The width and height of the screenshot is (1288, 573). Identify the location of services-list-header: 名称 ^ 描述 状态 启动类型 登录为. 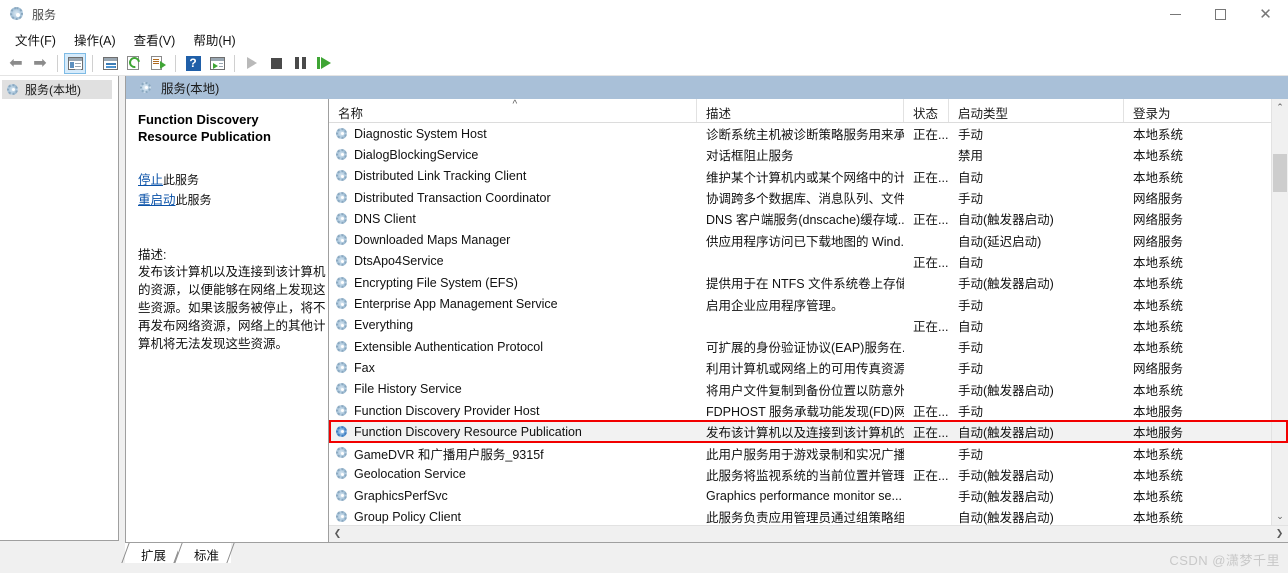
(808, 111).